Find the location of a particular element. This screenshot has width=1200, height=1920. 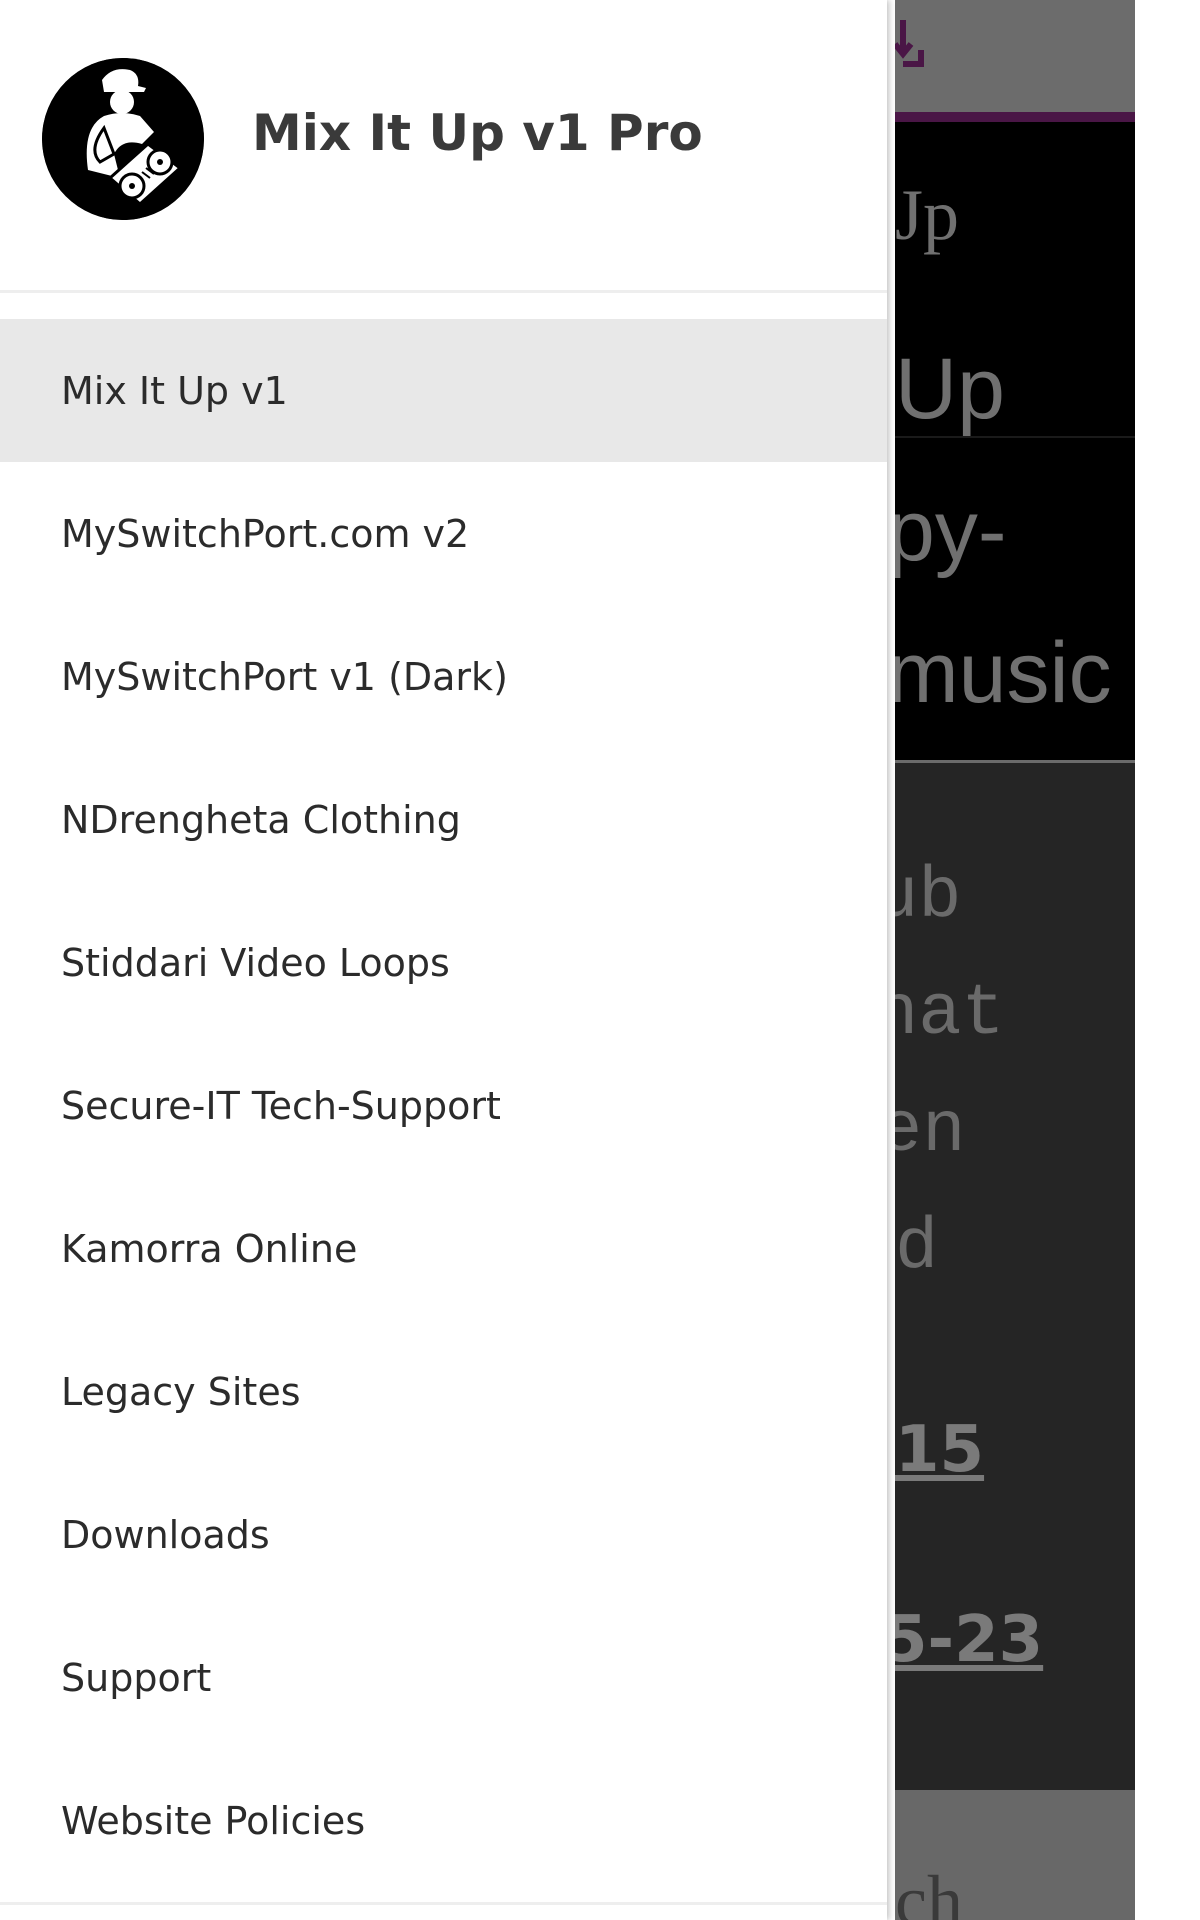

menu-item-label: Kamorra Online is located at coordinates (209, 1248).